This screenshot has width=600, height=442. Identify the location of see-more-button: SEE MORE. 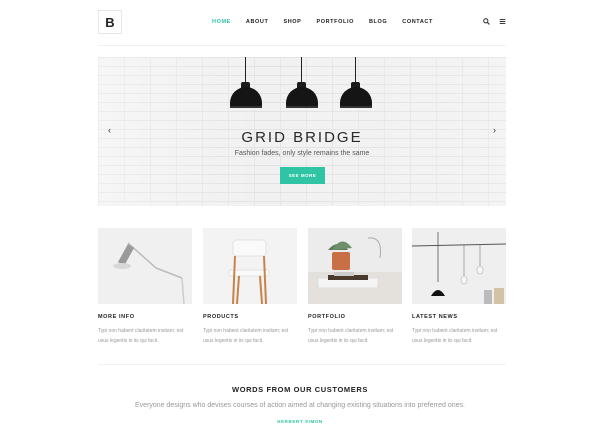
(302, 175).